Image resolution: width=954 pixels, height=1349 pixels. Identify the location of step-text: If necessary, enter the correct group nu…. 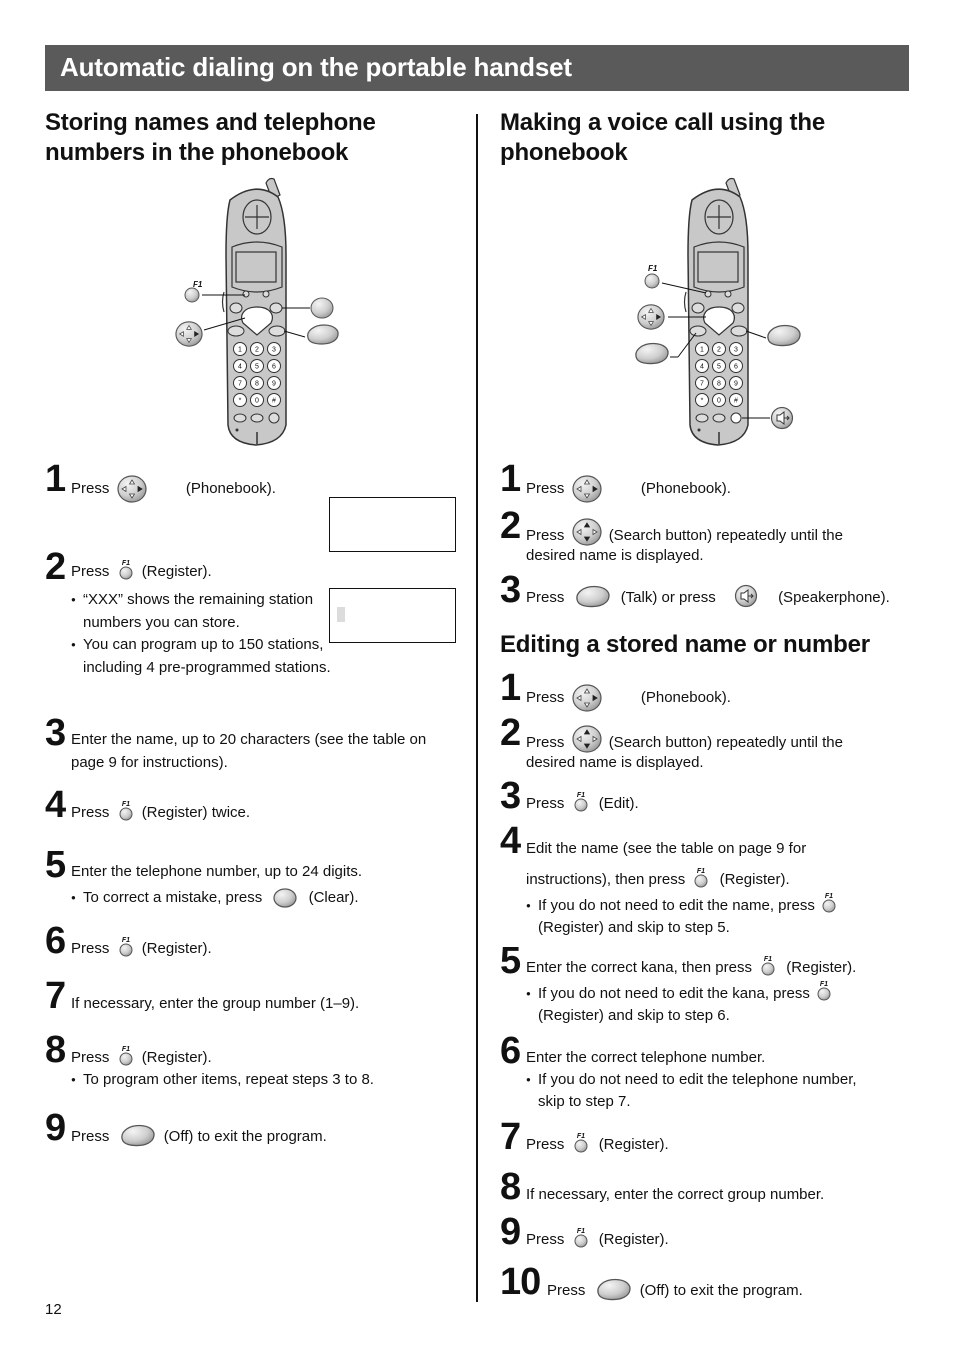
(675, 1194).